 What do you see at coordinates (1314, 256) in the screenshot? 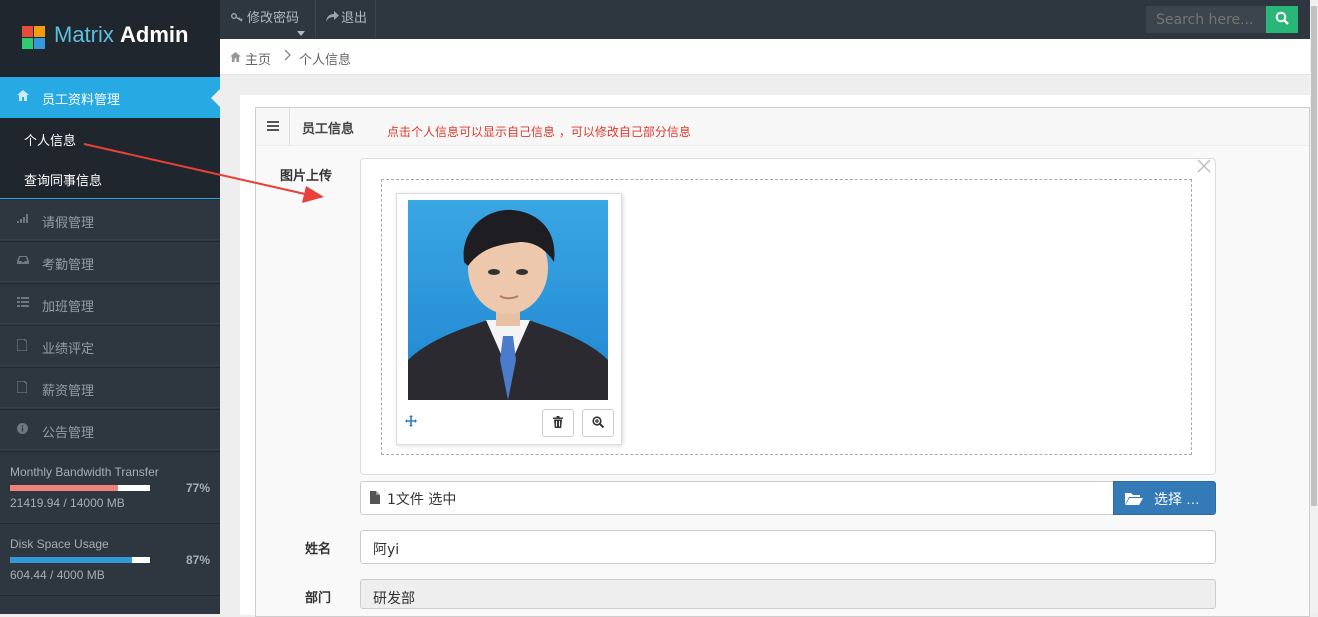
I see `scrollbar-thumb` at bounding box center [1314, 256].